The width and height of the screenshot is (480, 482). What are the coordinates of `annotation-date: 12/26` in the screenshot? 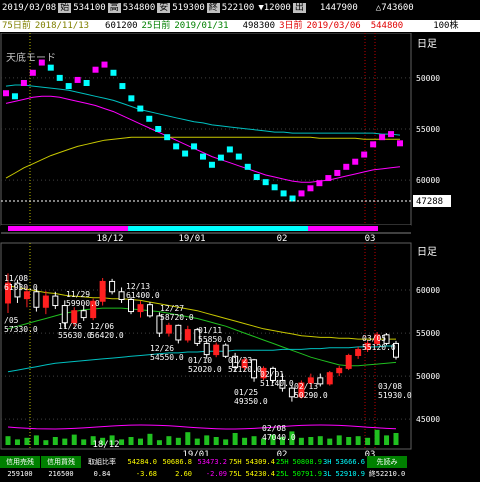 It's located at (162, 348).